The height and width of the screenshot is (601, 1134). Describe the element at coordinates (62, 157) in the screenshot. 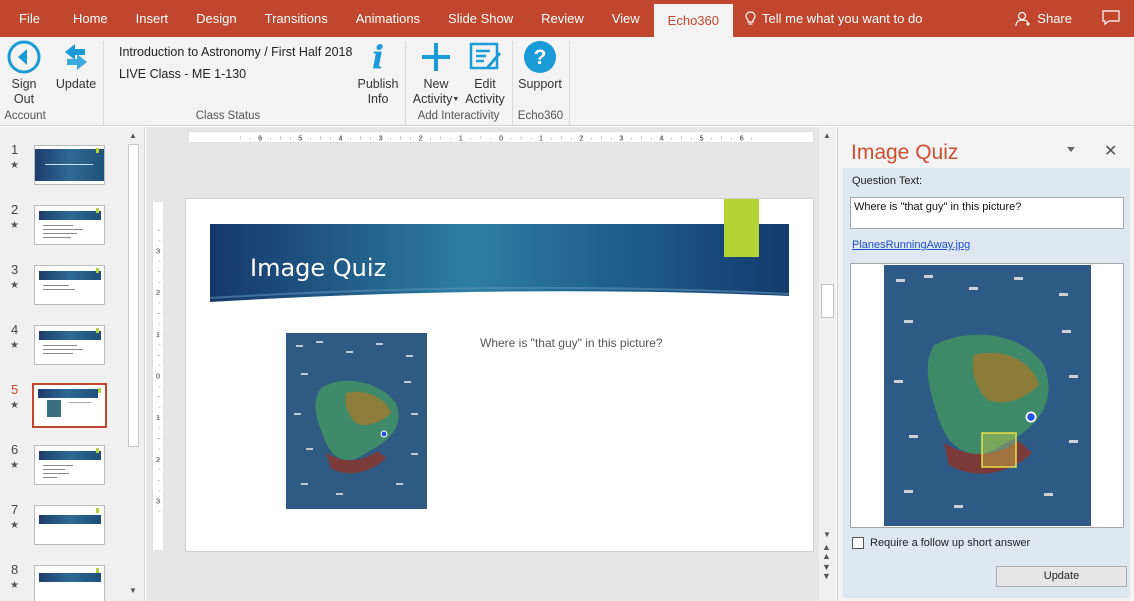

I see `slide-thumbnail: 1 ★` at that location.